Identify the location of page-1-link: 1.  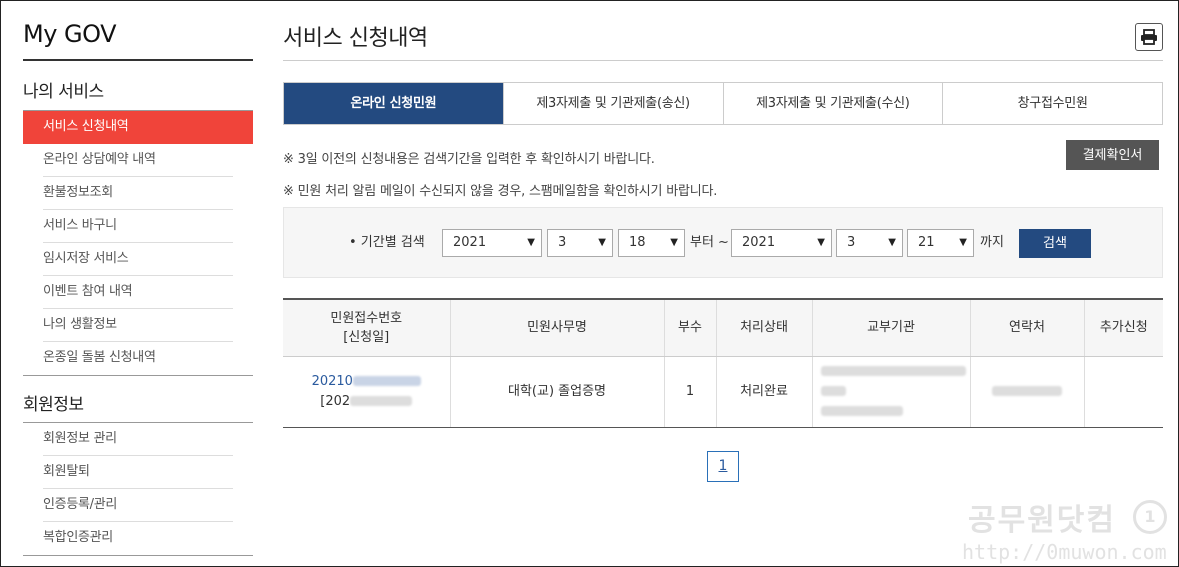
(723, 466).